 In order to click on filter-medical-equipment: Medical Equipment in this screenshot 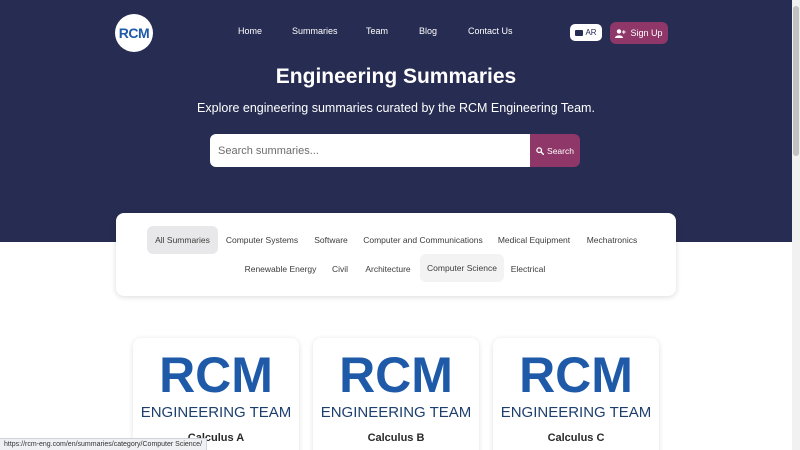, I will do `click(534, 240)`.